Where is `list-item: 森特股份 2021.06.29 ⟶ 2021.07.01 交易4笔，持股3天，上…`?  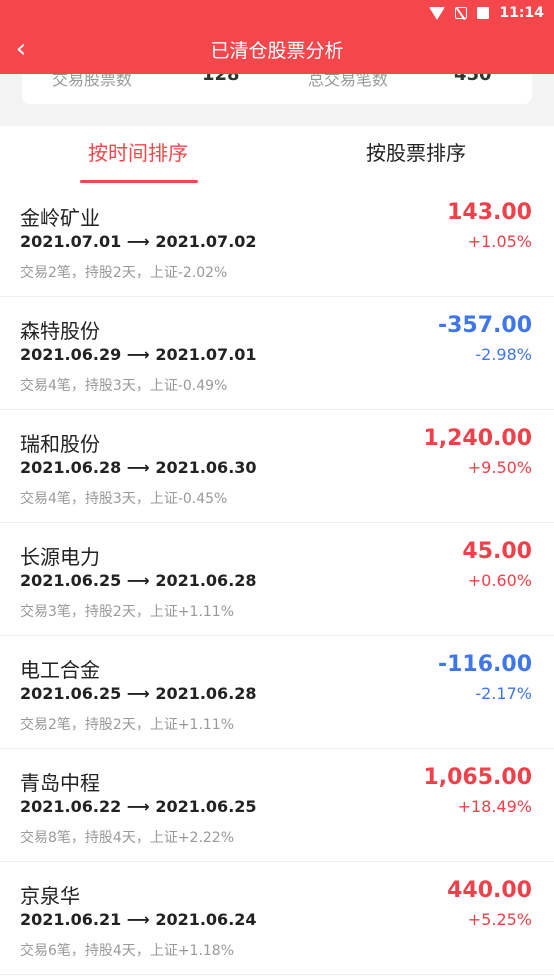 list-item: 森特股份 2021.06.29 ⟶ 2021.07.01 交易4笔，持股3天，上… is located at coordinates (277, 353).